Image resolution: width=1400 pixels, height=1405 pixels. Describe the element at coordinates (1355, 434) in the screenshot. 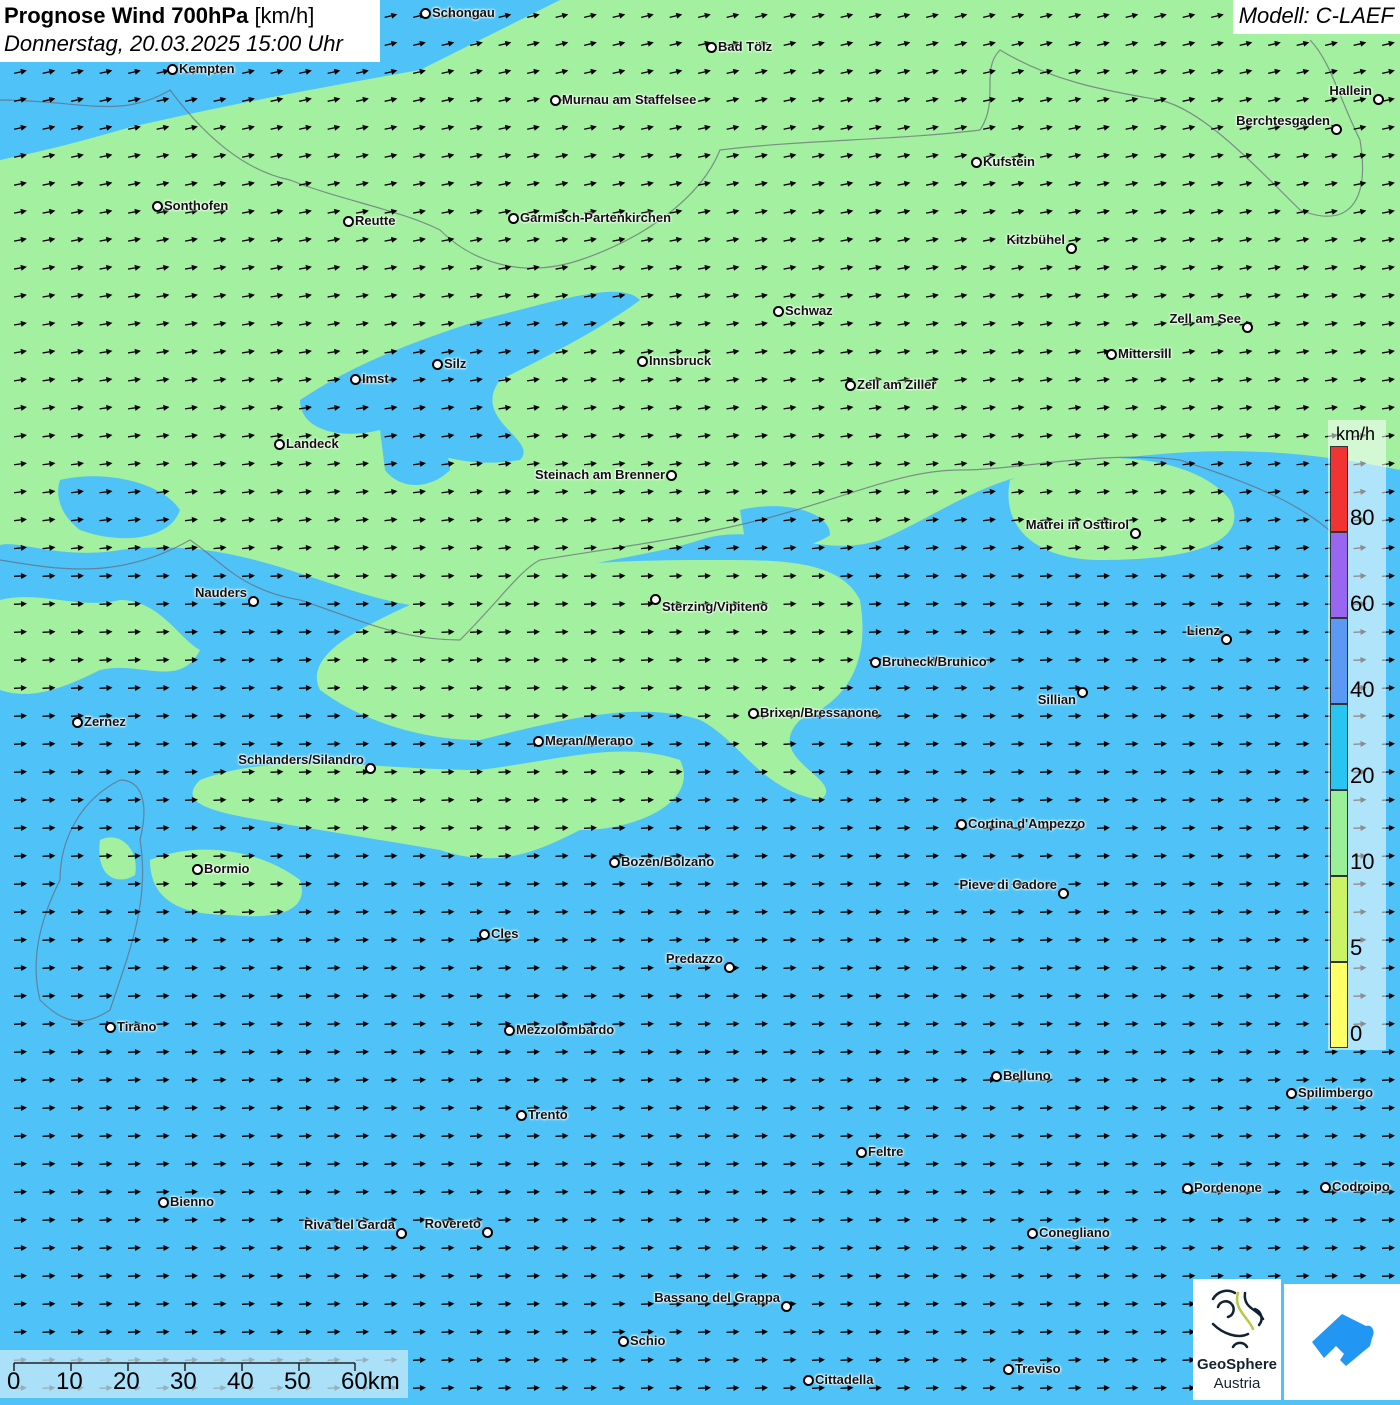

I see `legend-unit: km/h` at that location.